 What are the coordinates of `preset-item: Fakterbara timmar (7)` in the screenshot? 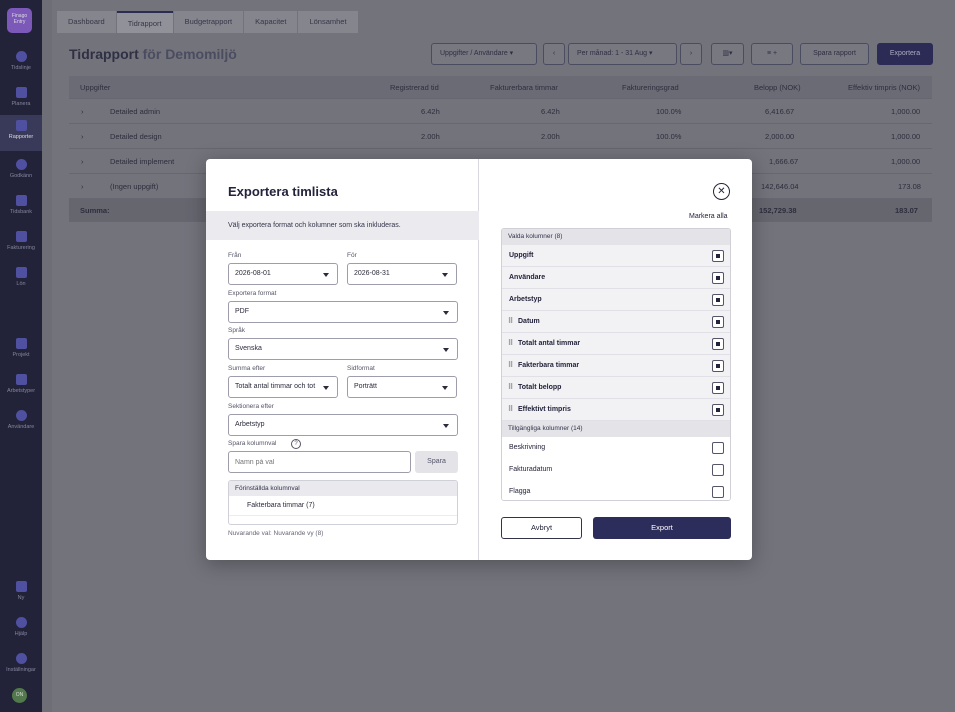 It's located at (343, 506).